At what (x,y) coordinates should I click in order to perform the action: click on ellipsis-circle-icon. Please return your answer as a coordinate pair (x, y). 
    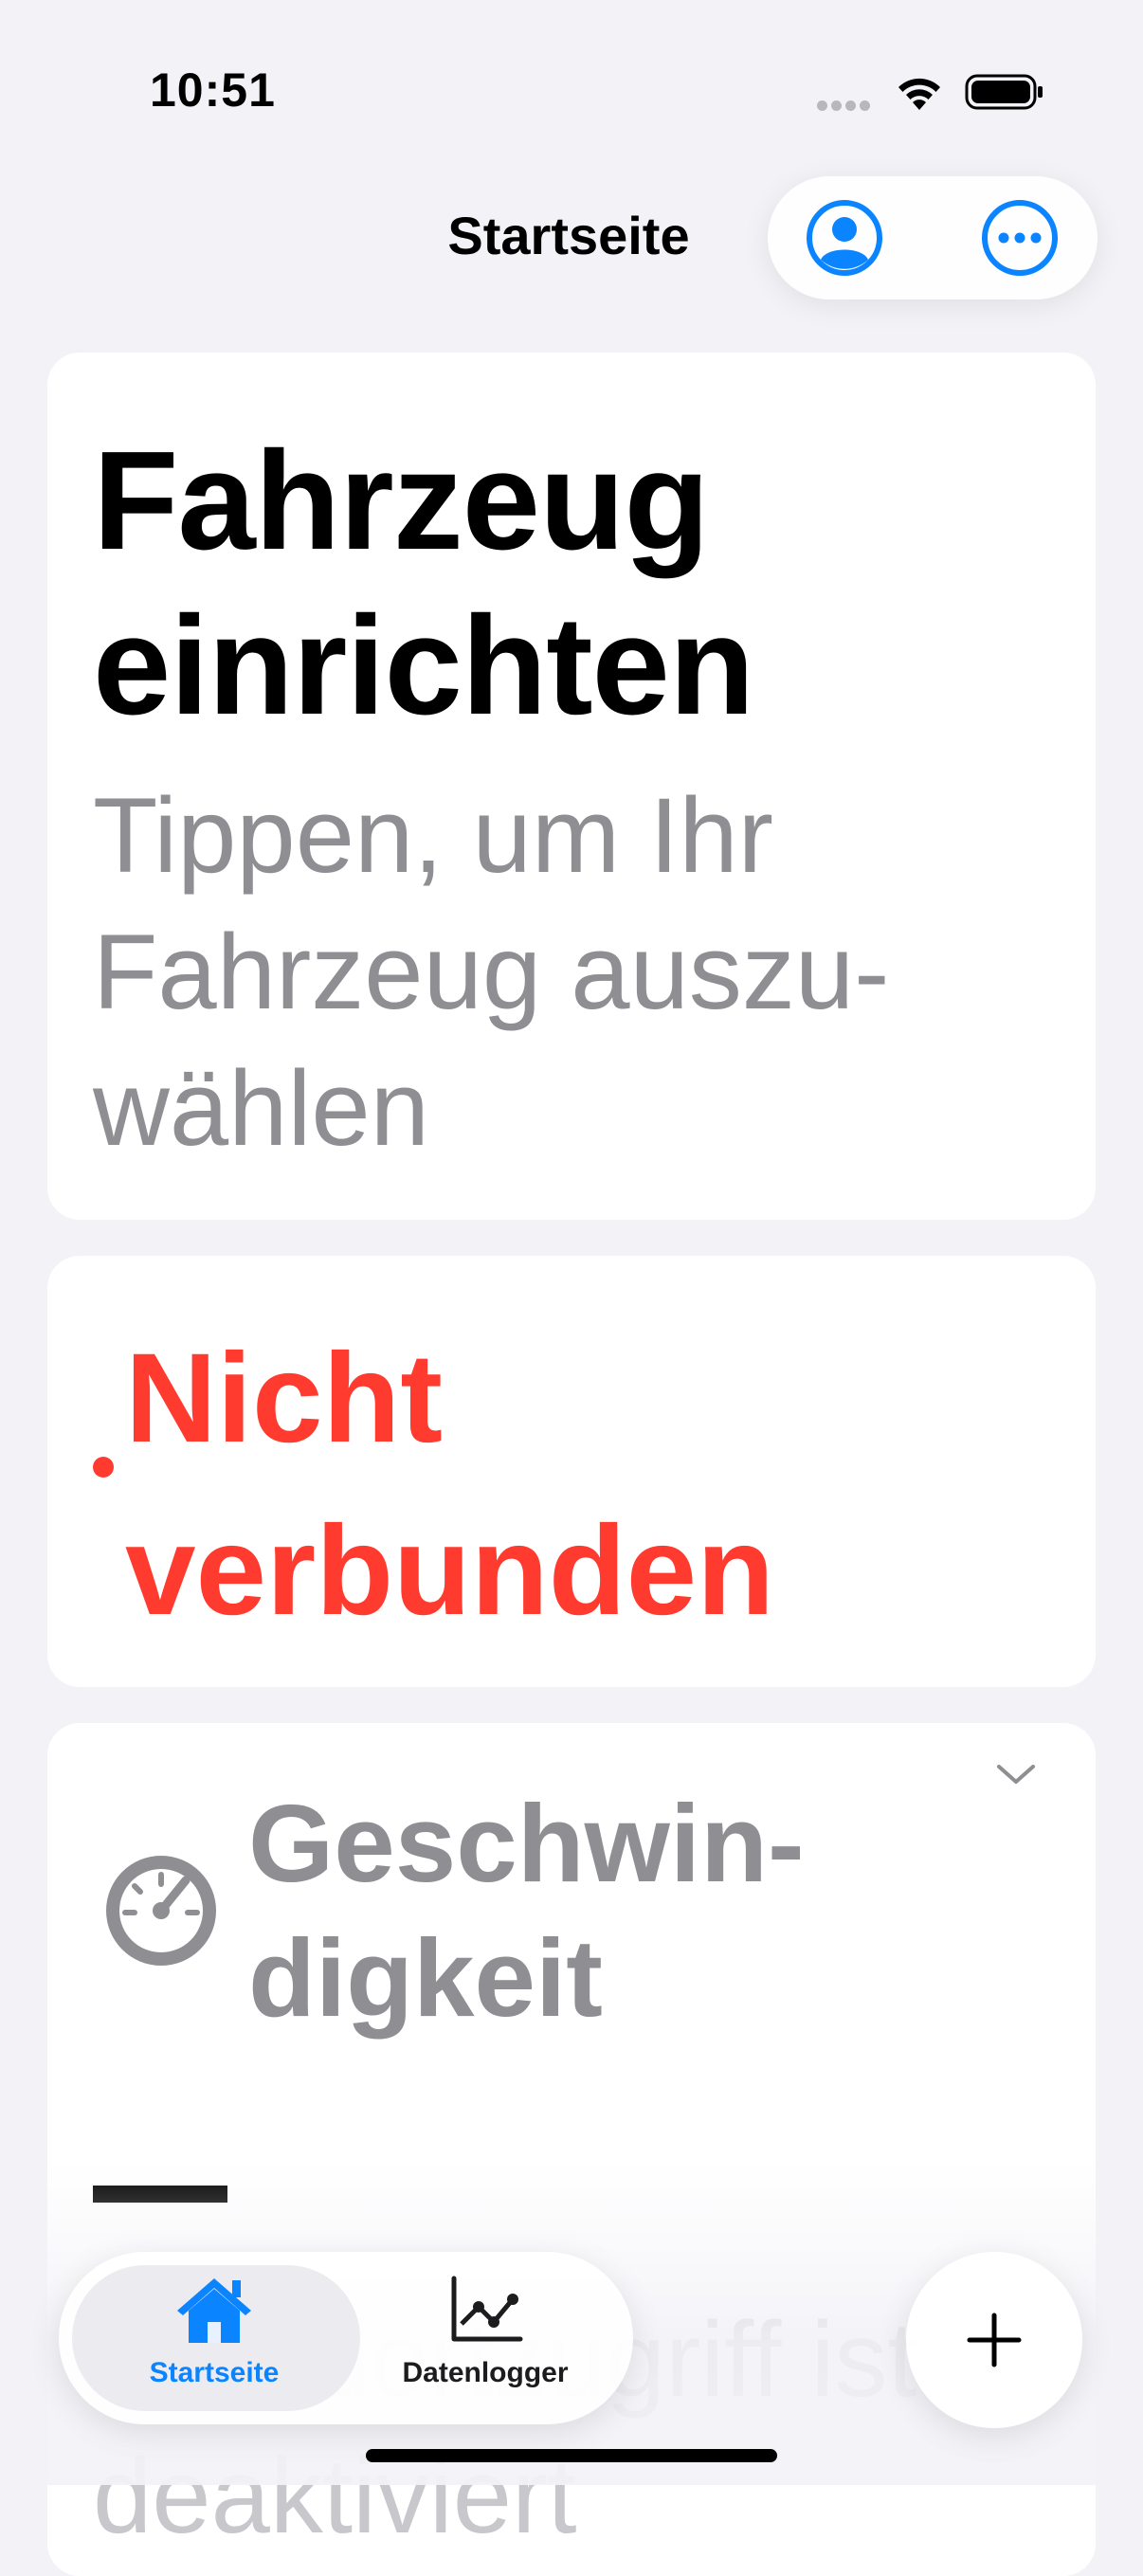
    Looking at the image, I should click on (1020, 238).